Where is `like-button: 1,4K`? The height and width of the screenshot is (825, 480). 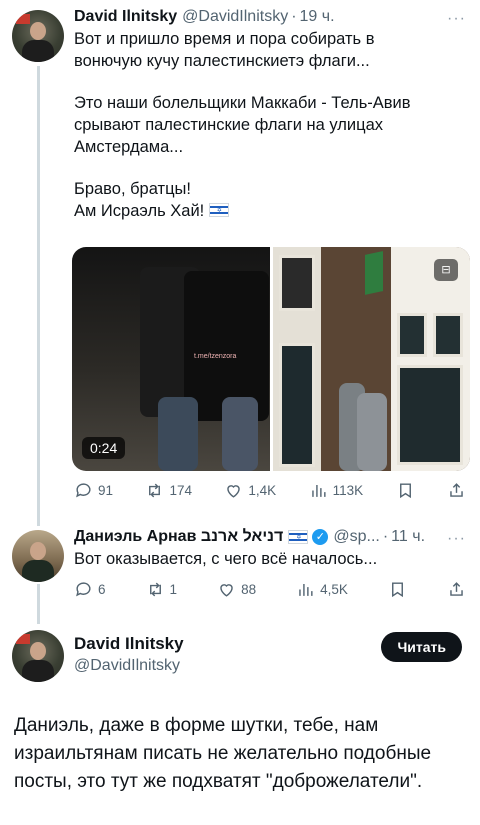
like-button: 1,4K is located at coordinates (250, 490).